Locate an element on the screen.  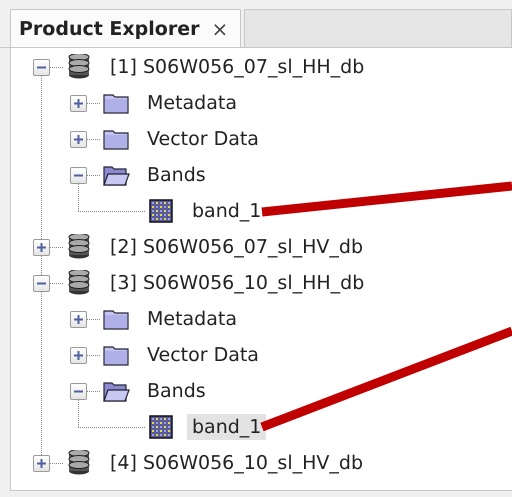
tree-item: [4] S06W056_10_sl_HV_db is located at coordinates (236, 463).